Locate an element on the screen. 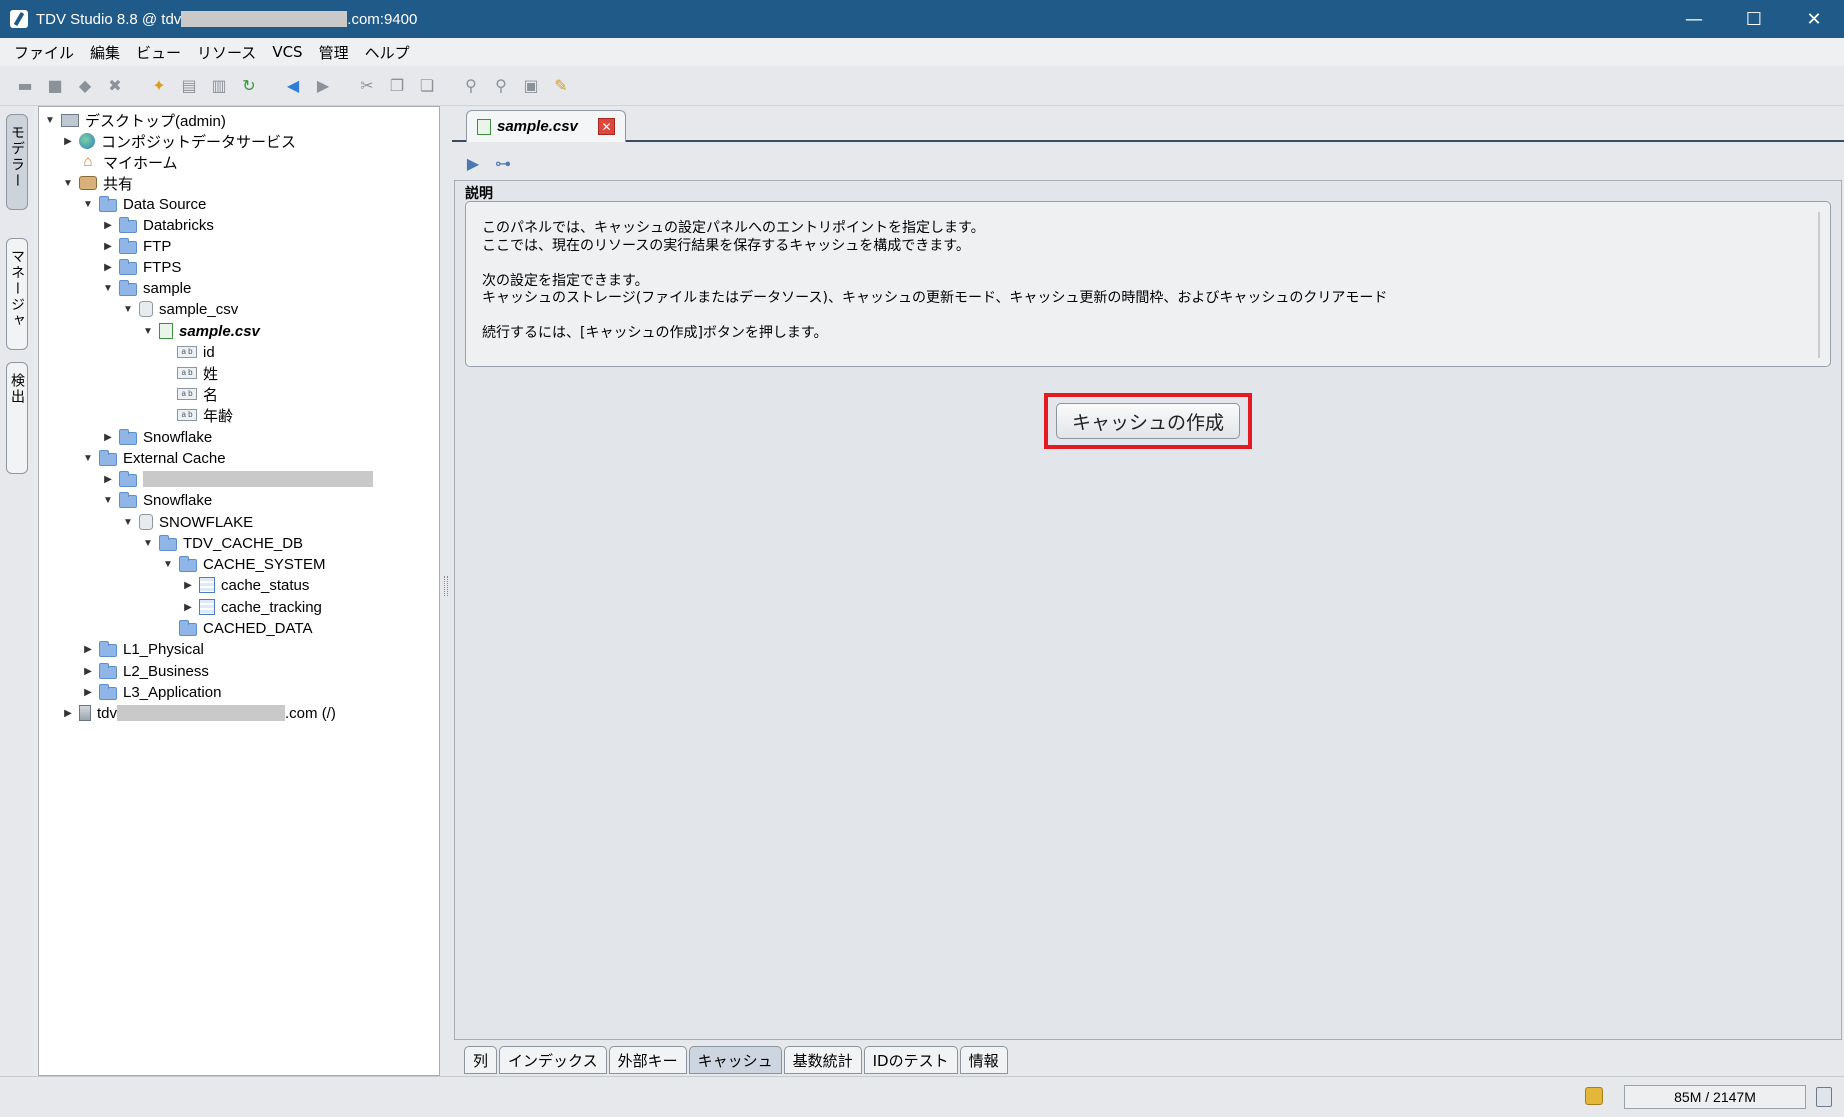  forward-icon: ▶ is located at coordinates (323, 86).